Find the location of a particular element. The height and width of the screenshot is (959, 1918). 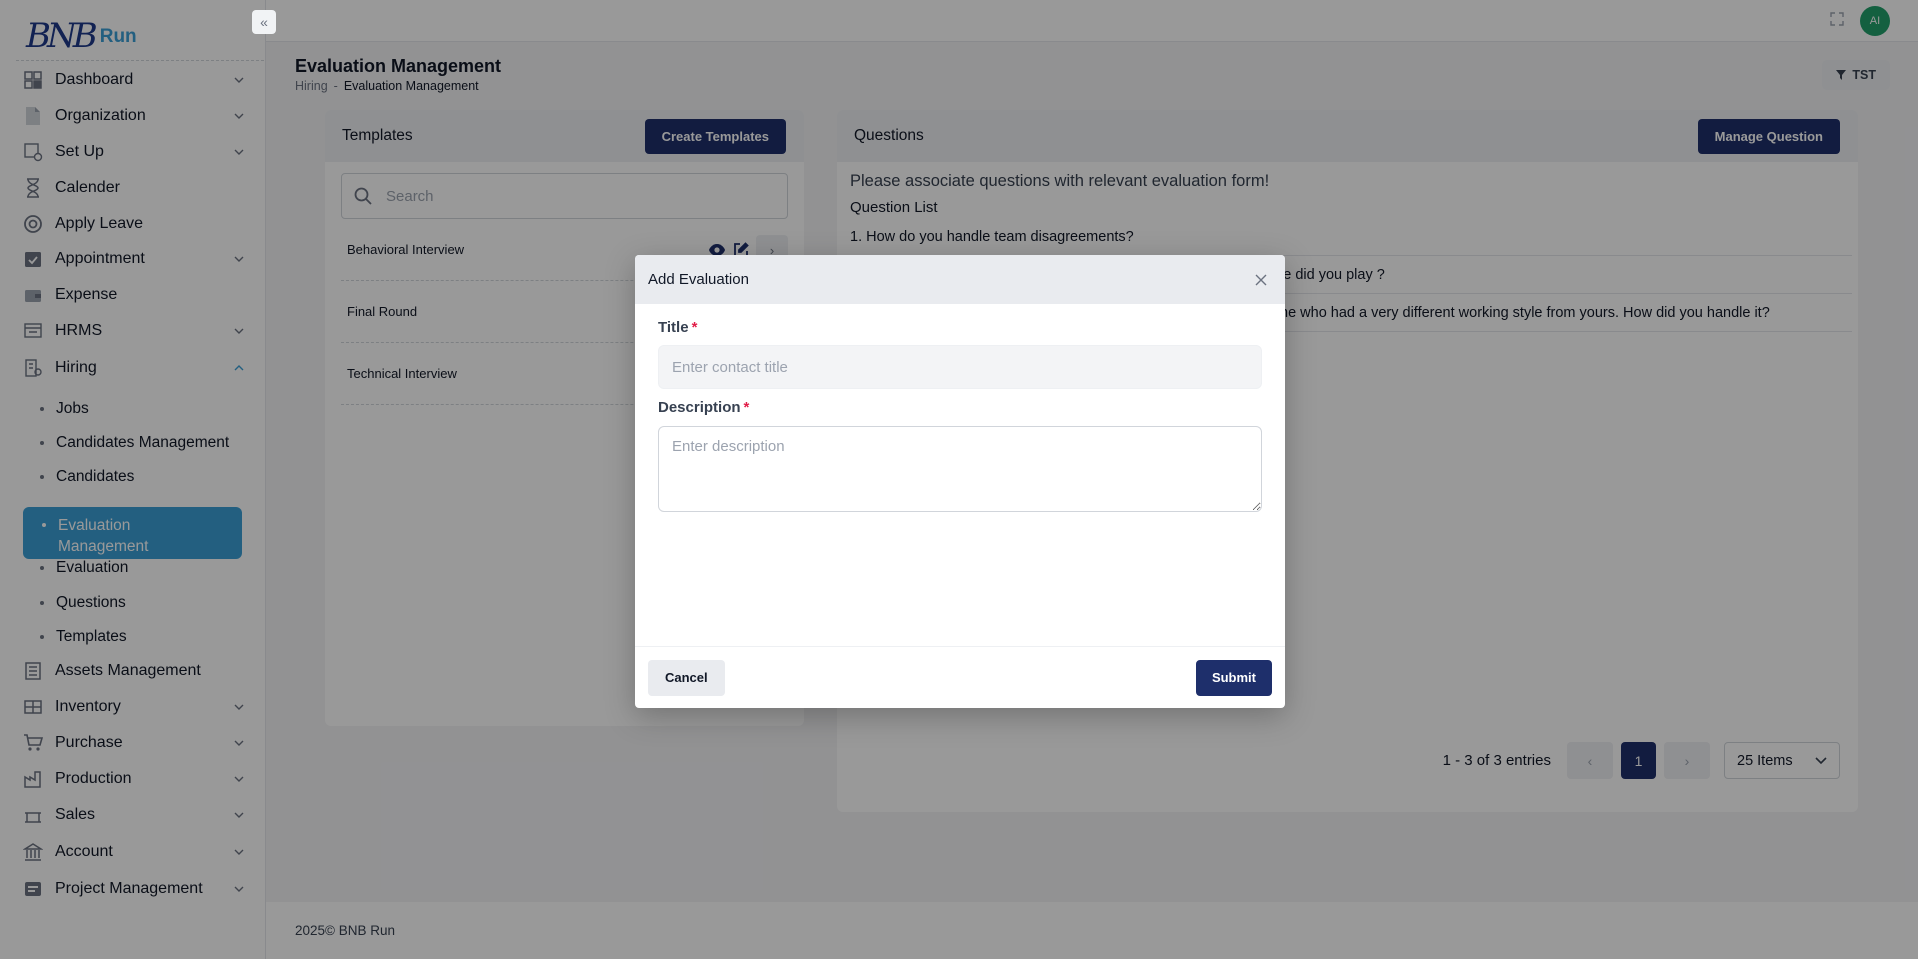

title-label: Title * is located at coordinates (677, 327).